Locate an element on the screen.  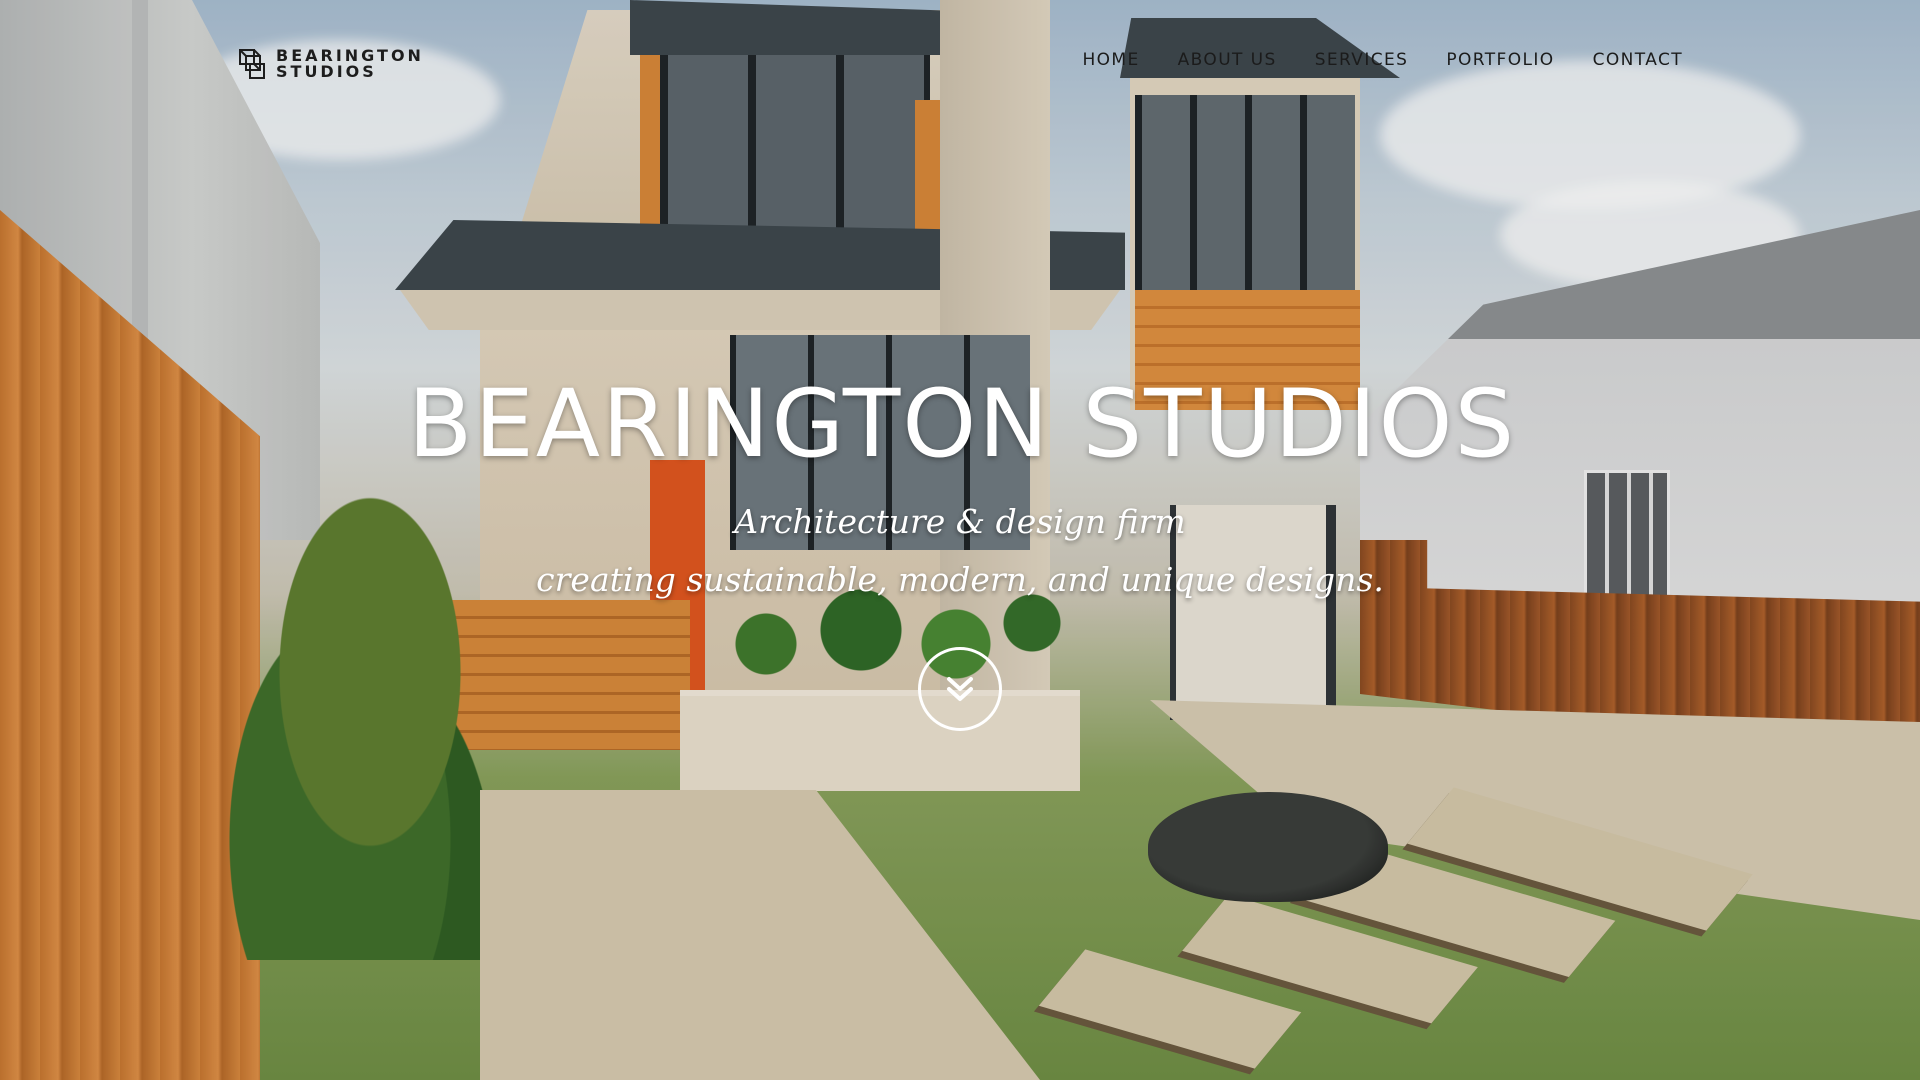
double-chevron-down-icon is located at coordinates (960, 689).